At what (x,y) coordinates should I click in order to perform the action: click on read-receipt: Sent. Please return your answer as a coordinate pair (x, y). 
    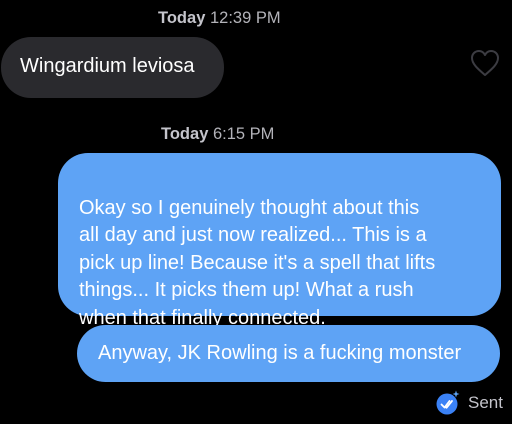
    Looking at the image, I should click on (468, 403).